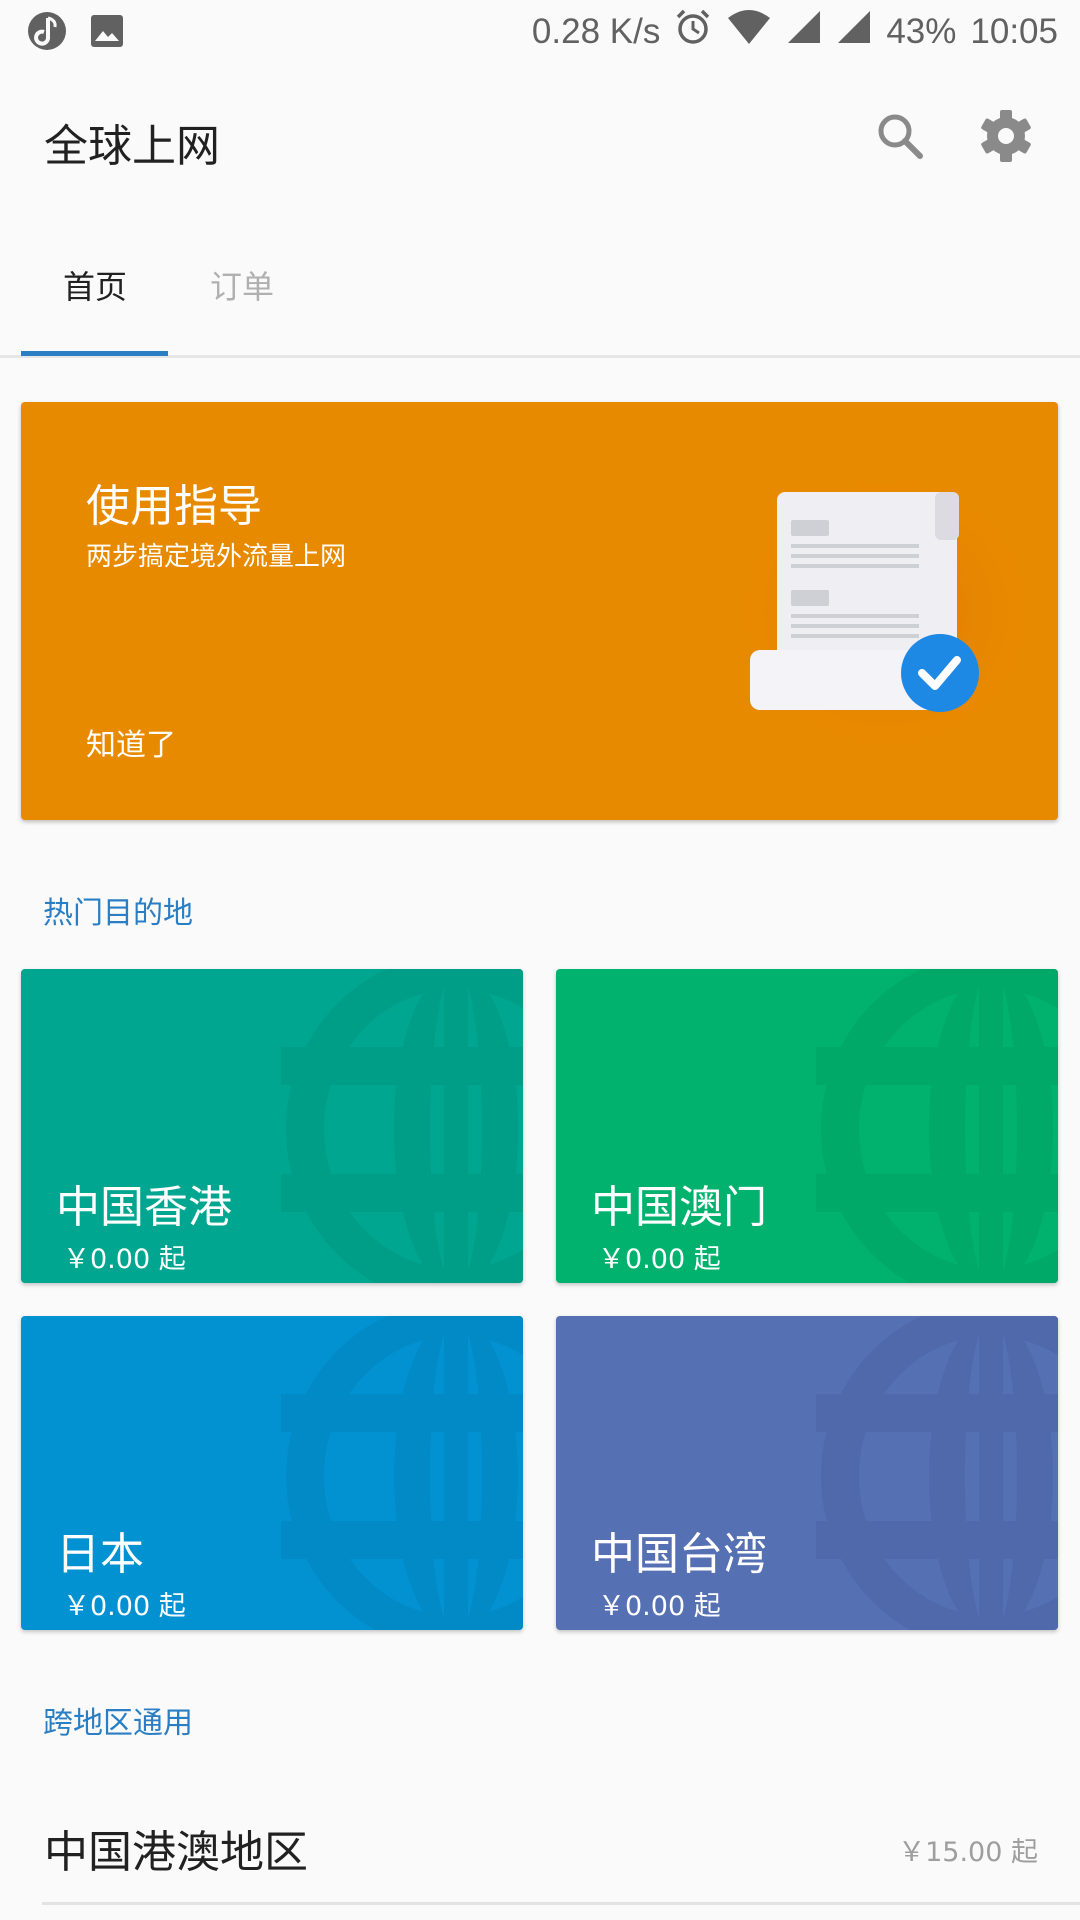 The height and width of the screenshot is (1920, 1080). Describe the element at coordinates (94, 353) in the screenshot. I see `tab-indicator` at that location.